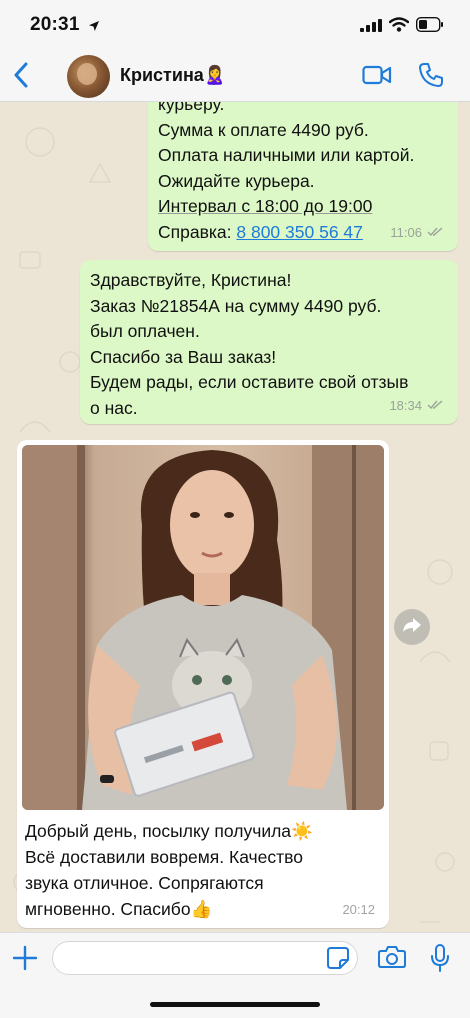  I want to click on status-time: 20:31, so click(55, 24).